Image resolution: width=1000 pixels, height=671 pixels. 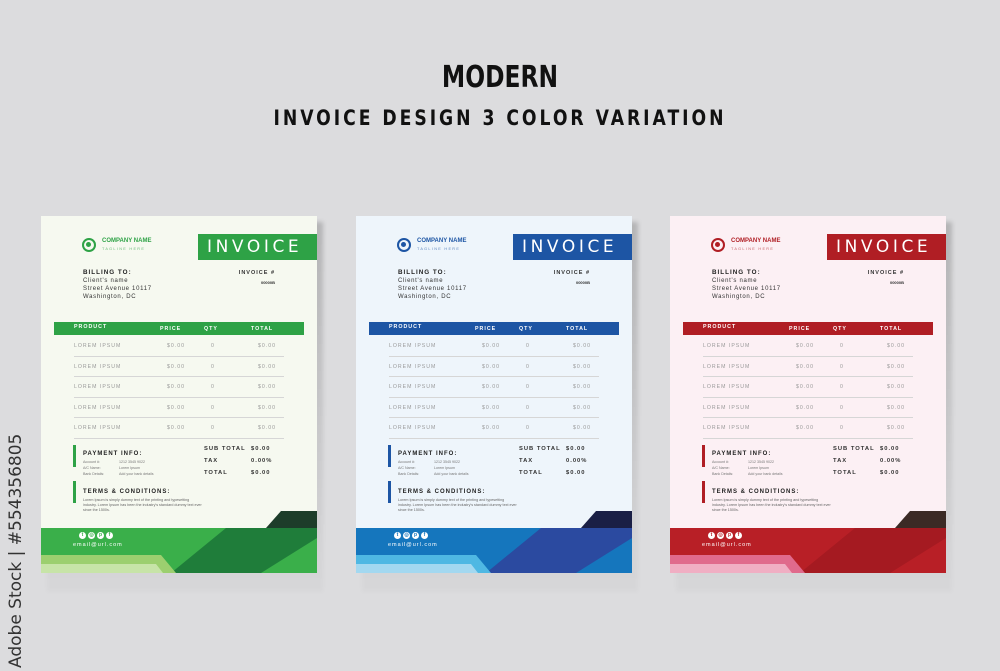 I want to click on col-price: PRICE, so click(x=486, y=329).